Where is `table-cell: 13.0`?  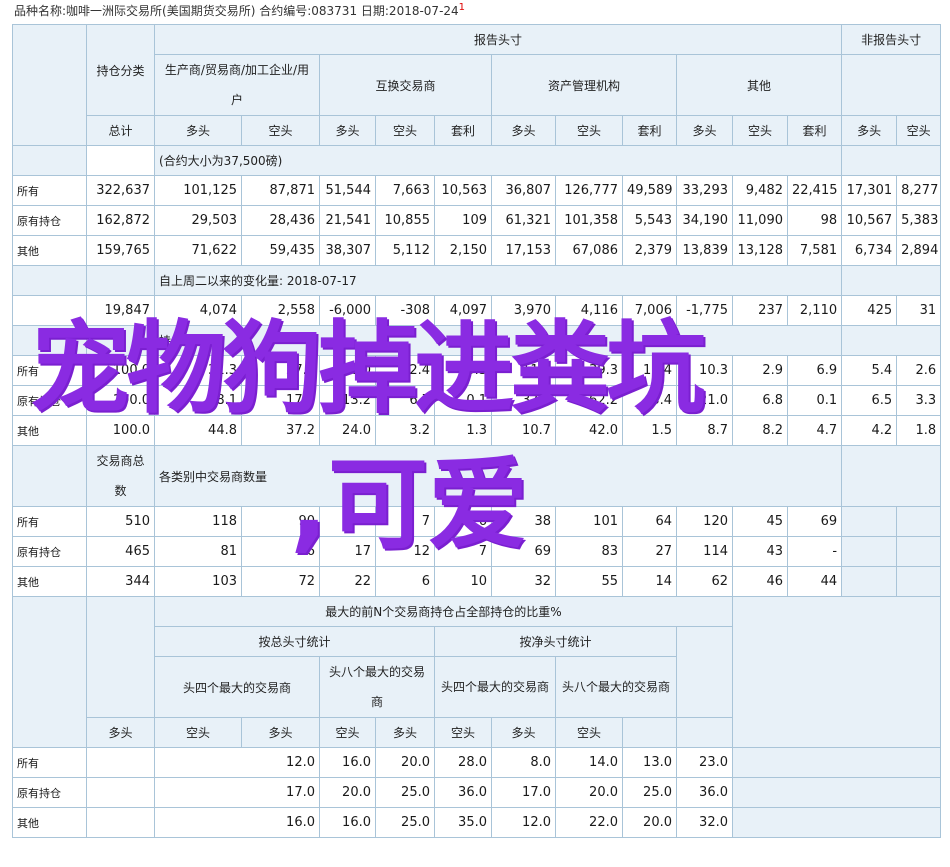
table-cell: 13.0 is located at coordinates (649, 762).